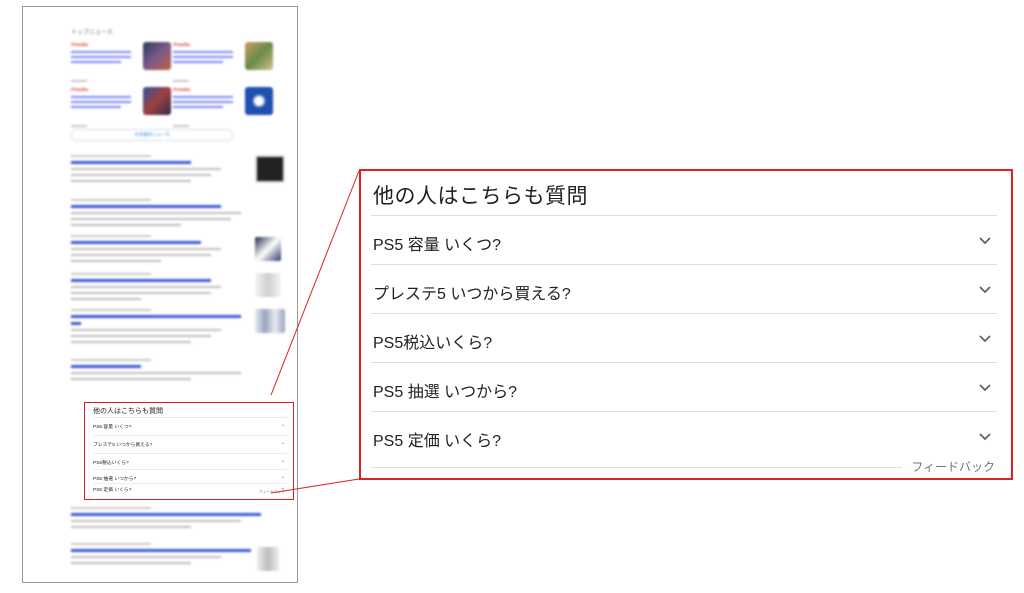 This screenshot has width=1024, height=593. Describe the element at coordinates (112, 490) in the screenshot. I see `mini-paa-question-label: PS5 定価 いくら?` at that location.